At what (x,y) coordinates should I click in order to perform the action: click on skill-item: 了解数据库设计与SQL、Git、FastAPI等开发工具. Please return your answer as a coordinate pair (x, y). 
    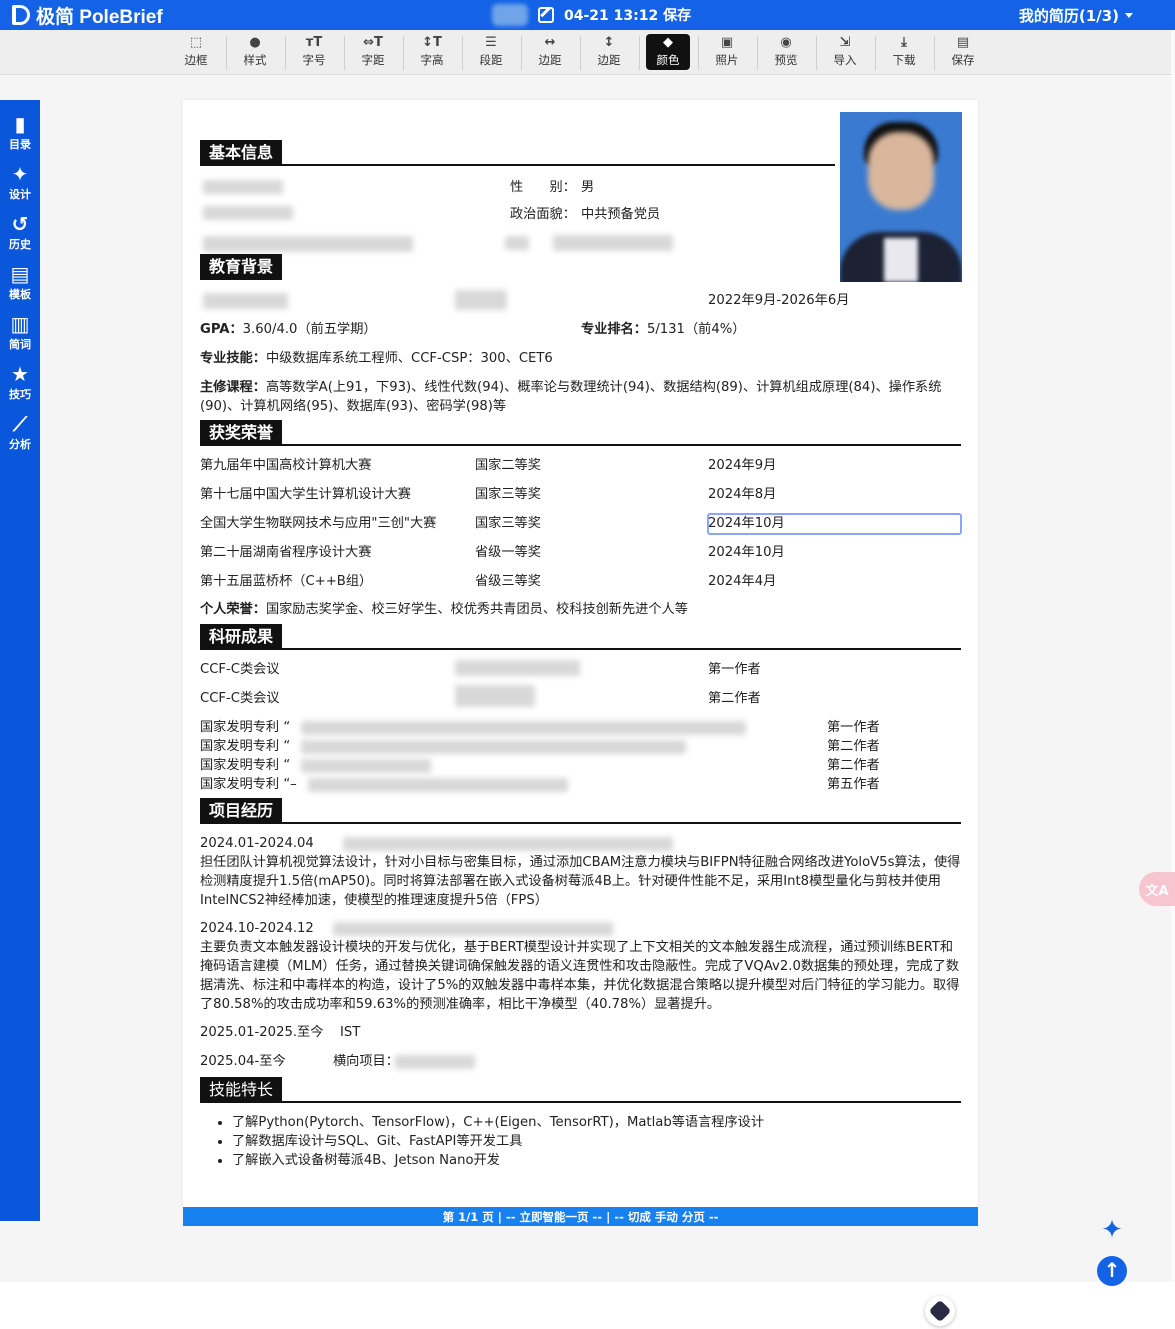
    Looking at the image, I should click on (498, 1141).